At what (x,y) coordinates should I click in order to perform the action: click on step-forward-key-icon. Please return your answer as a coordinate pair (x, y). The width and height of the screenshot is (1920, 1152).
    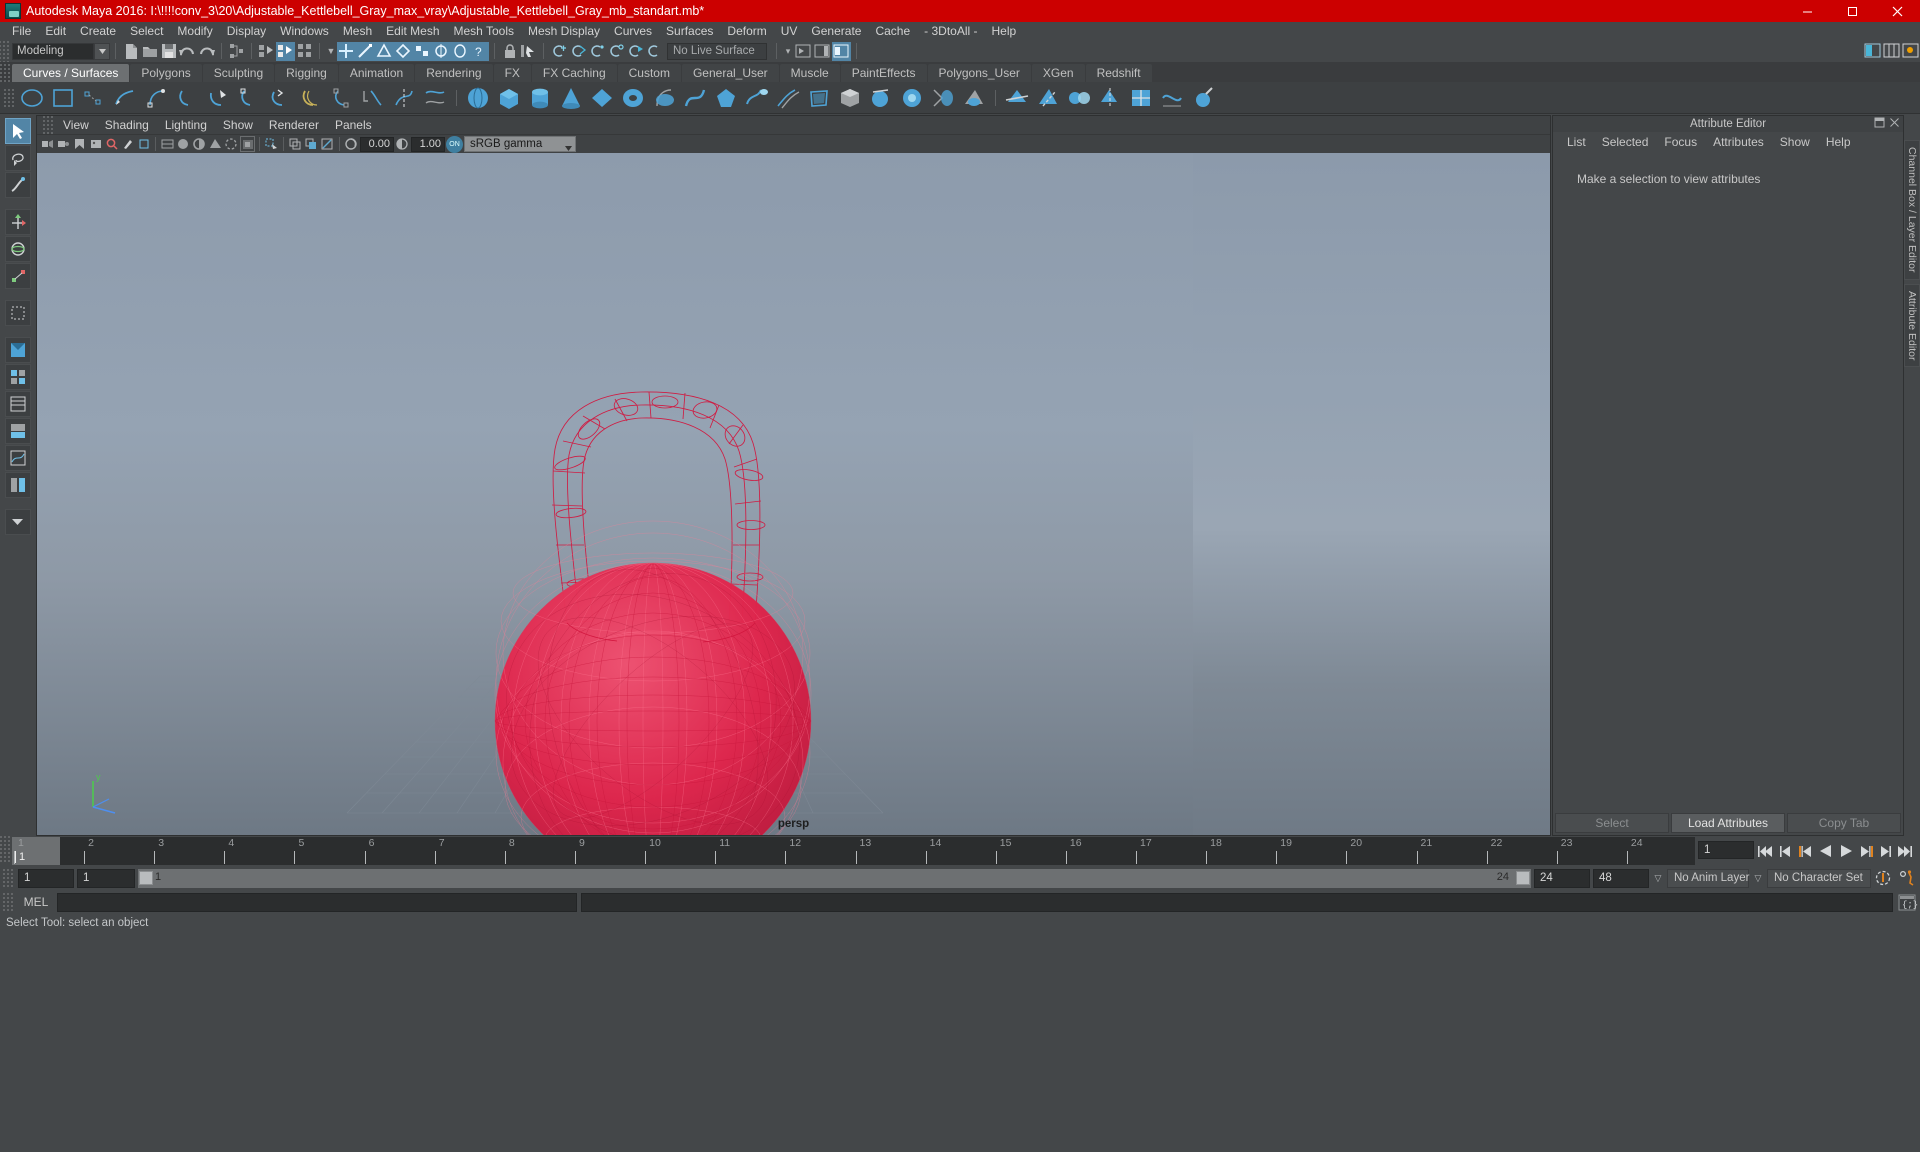
    Looking at the image, I should click on (1865, 851).